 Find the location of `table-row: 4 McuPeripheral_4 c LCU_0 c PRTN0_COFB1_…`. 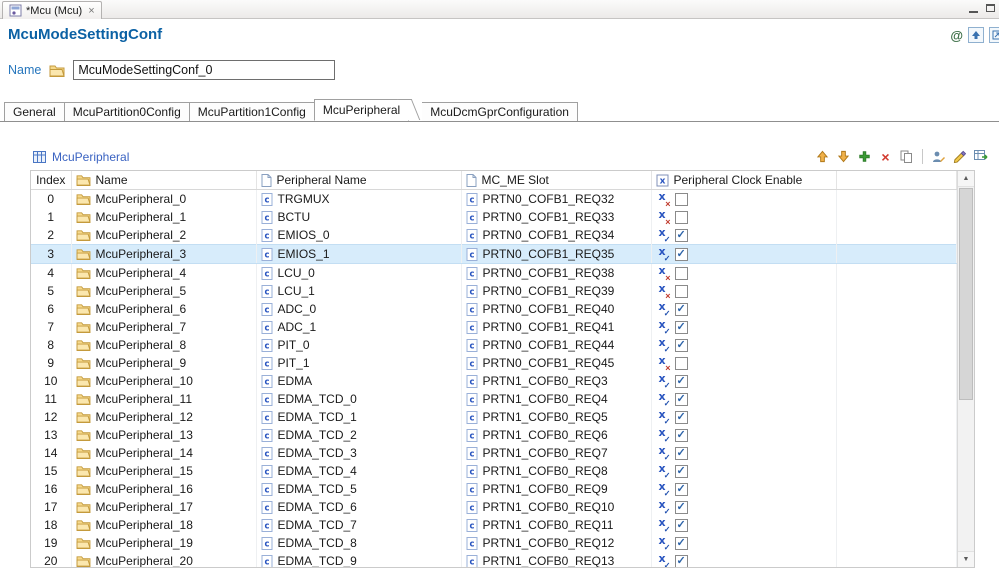

table-row: 4 McuPeripheral_4 c LCU_0 c PRTN0_COFB1_… is located at coordinates (494, 272).